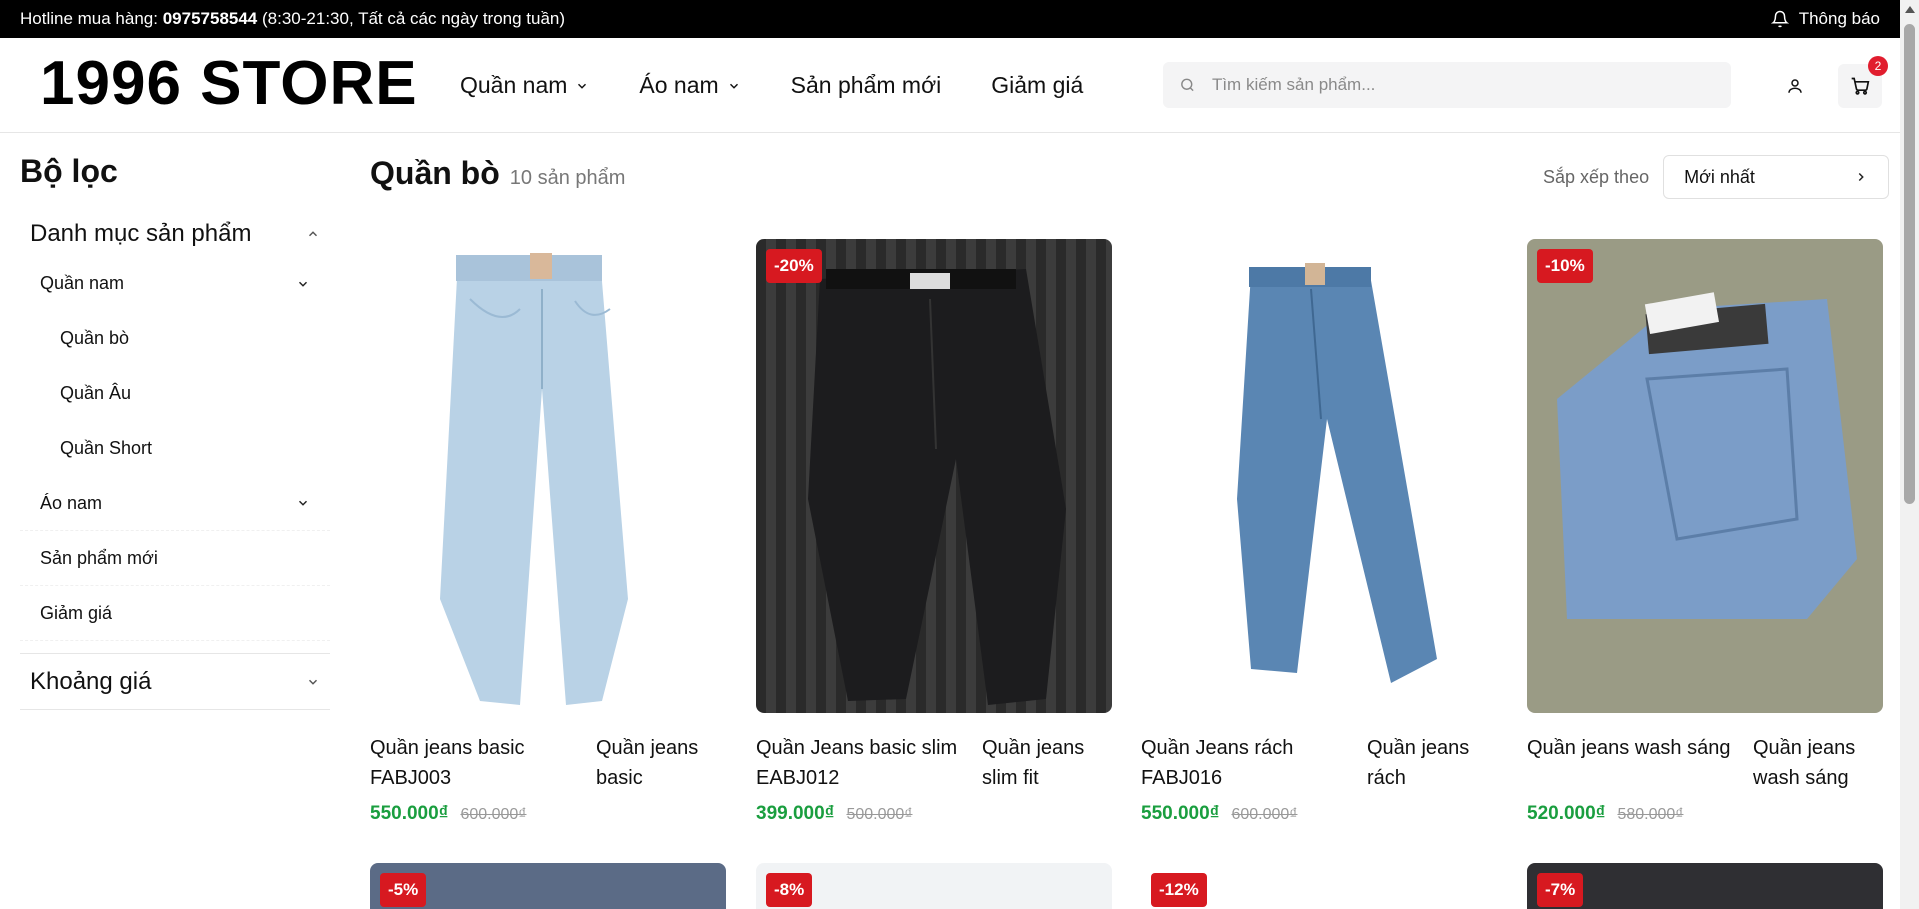 The image size is (1919, 909). I want to click on category-label: Giảm giá, so click(76, 612).